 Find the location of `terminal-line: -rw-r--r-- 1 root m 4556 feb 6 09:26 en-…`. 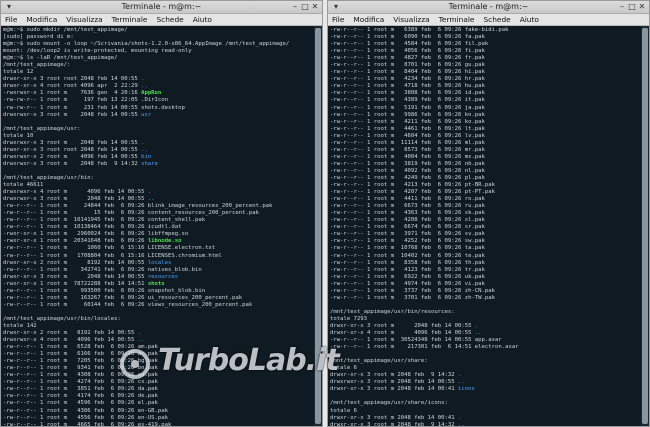

terminal-line: -rw-r--r-- 1 root m 4556 feb 6 09:26 en-… is located at coordinates (157, 418).